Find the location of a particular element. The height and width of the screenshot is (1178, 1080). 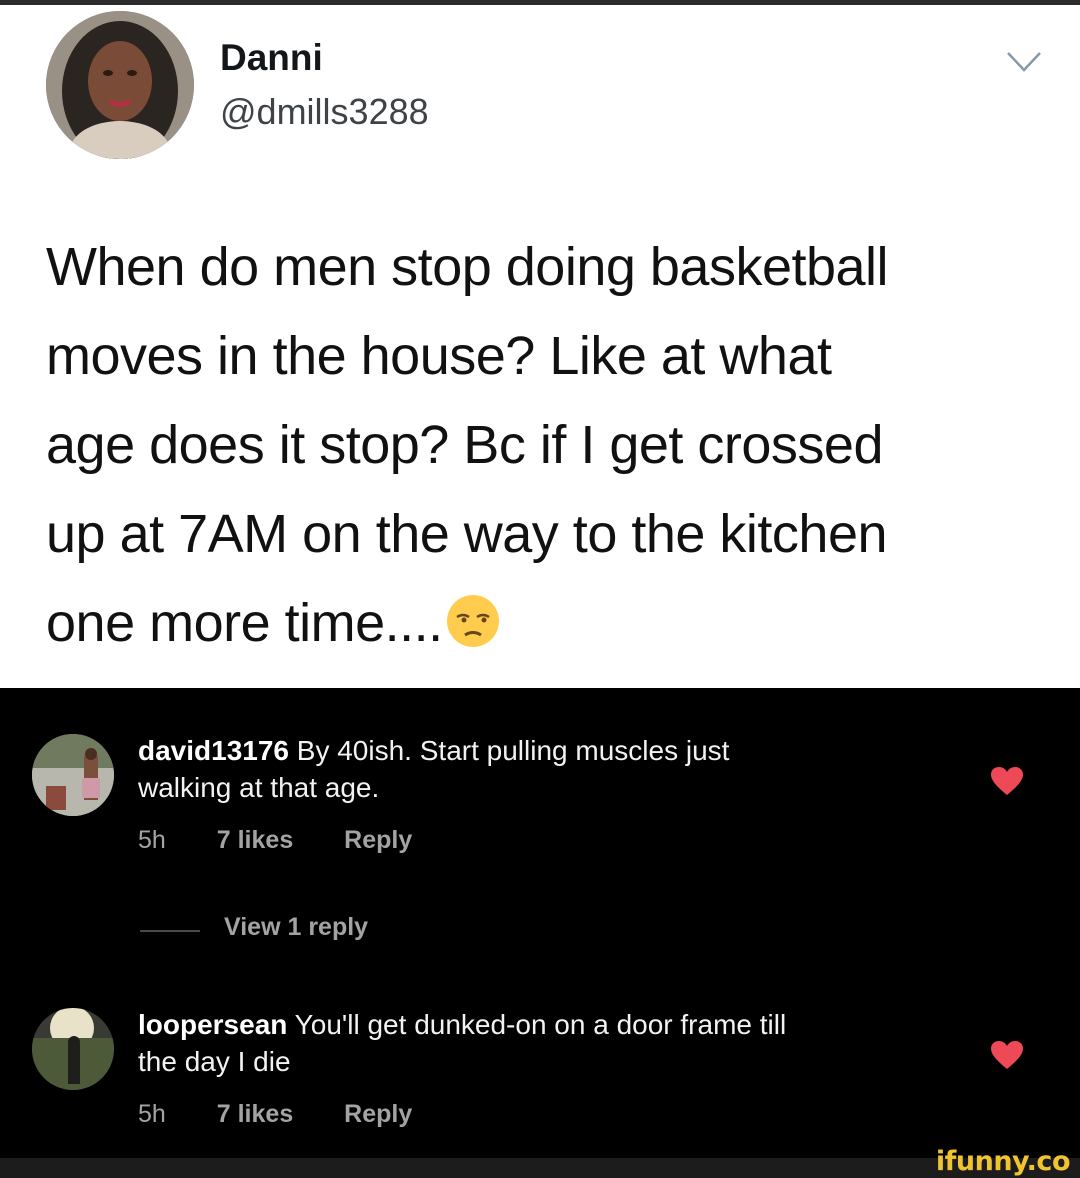

comment-line: walking at that age. is located at coordinates (259, 787).